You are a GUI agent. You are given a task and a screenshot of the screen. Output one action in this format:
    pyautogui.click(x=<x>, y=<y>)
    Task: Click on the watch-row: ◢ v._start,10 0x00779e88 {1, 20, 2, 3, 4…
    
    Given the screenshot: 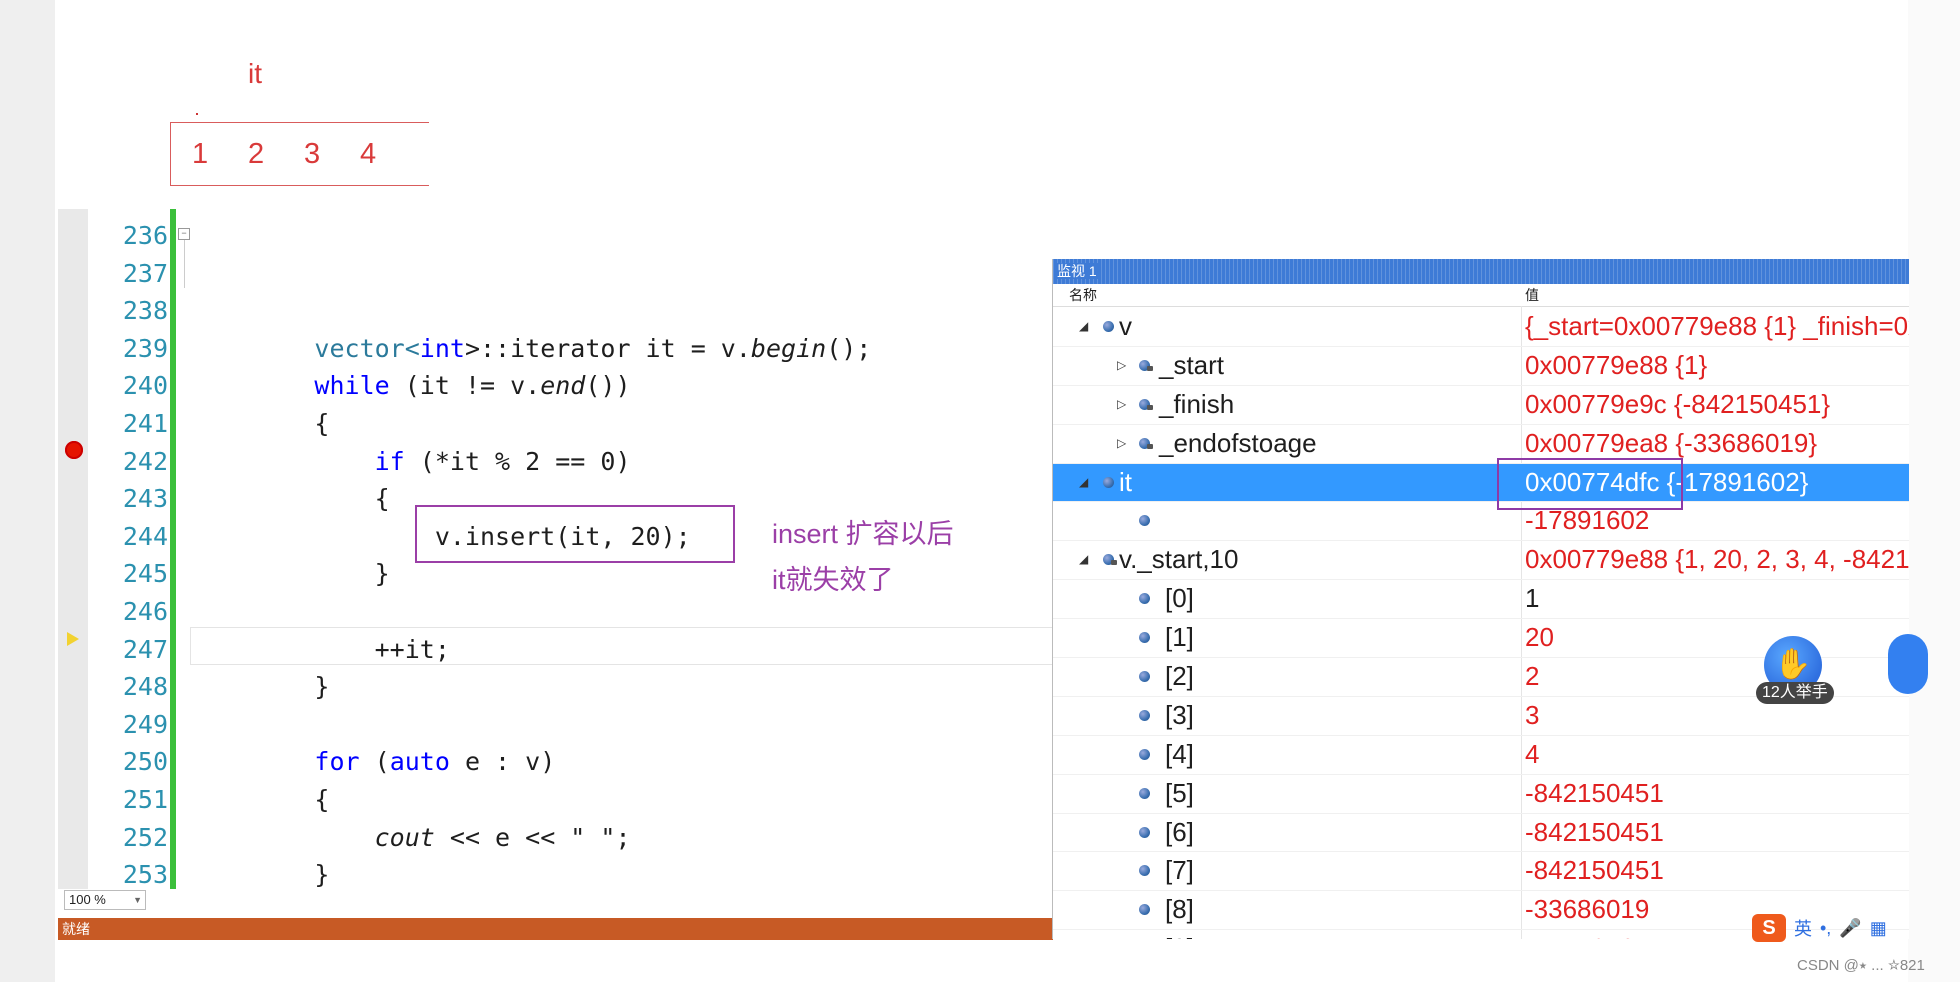 What is the action you would take?
    pyautogui.click(x=1481, y=561)
    